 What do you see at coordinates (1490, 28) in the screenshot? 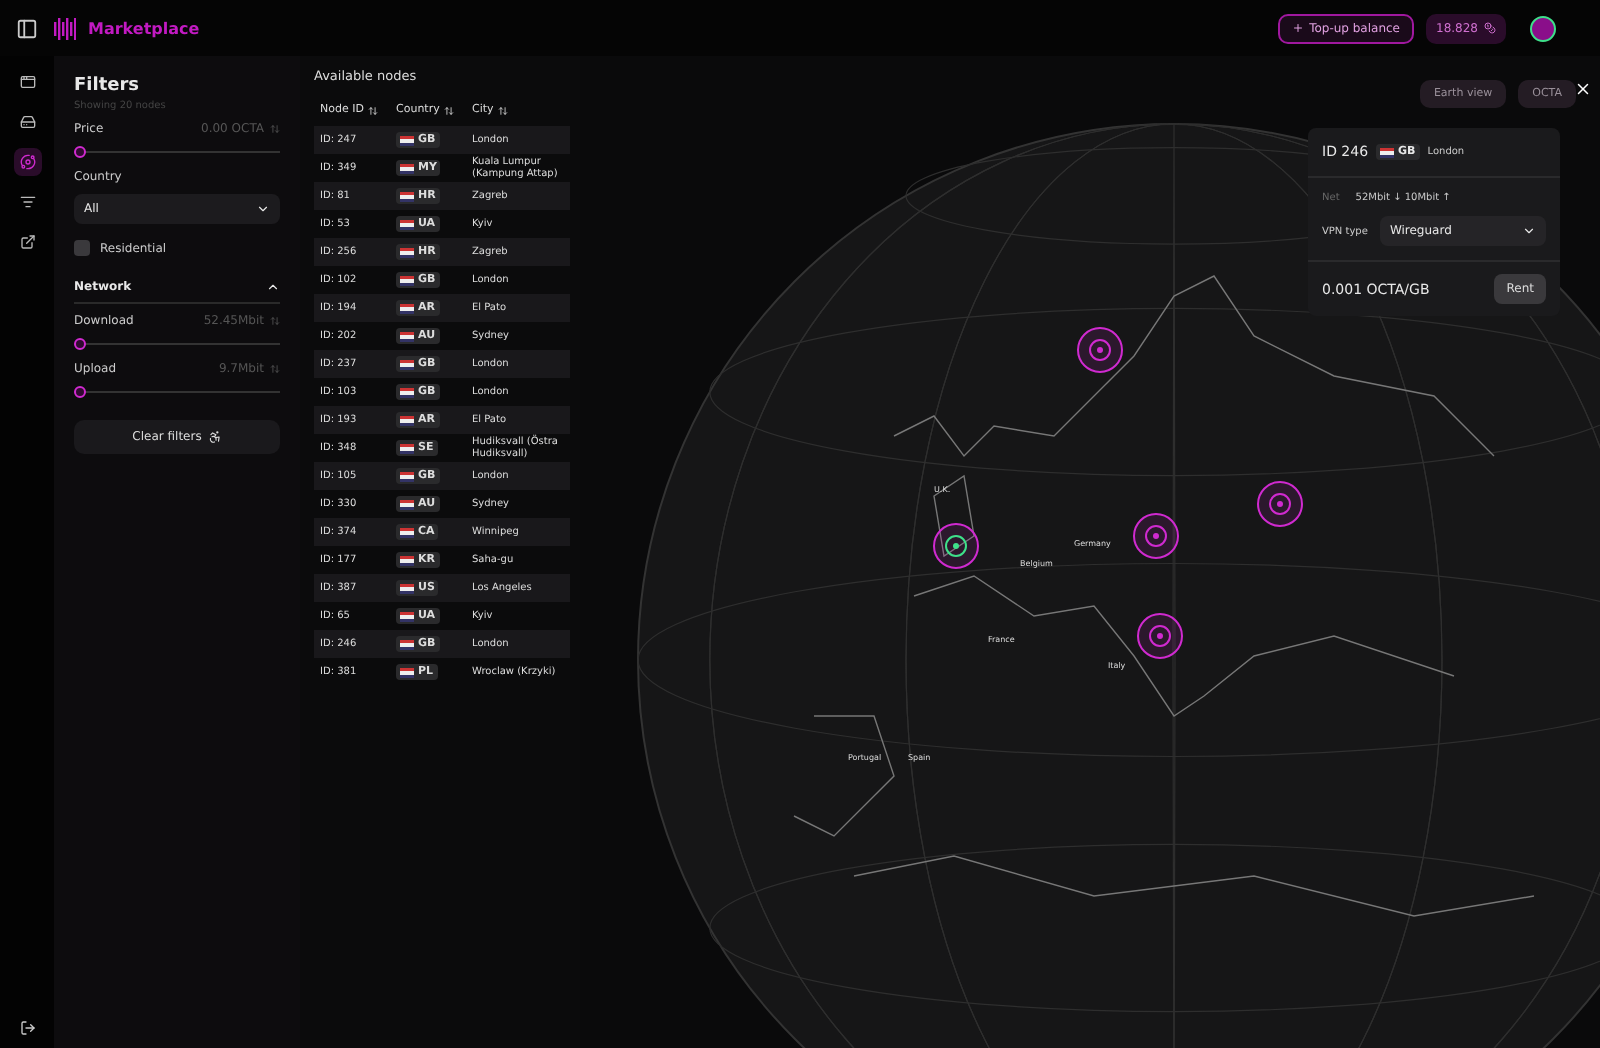
I see `coins-icon` at bounding box center [1490, 28].